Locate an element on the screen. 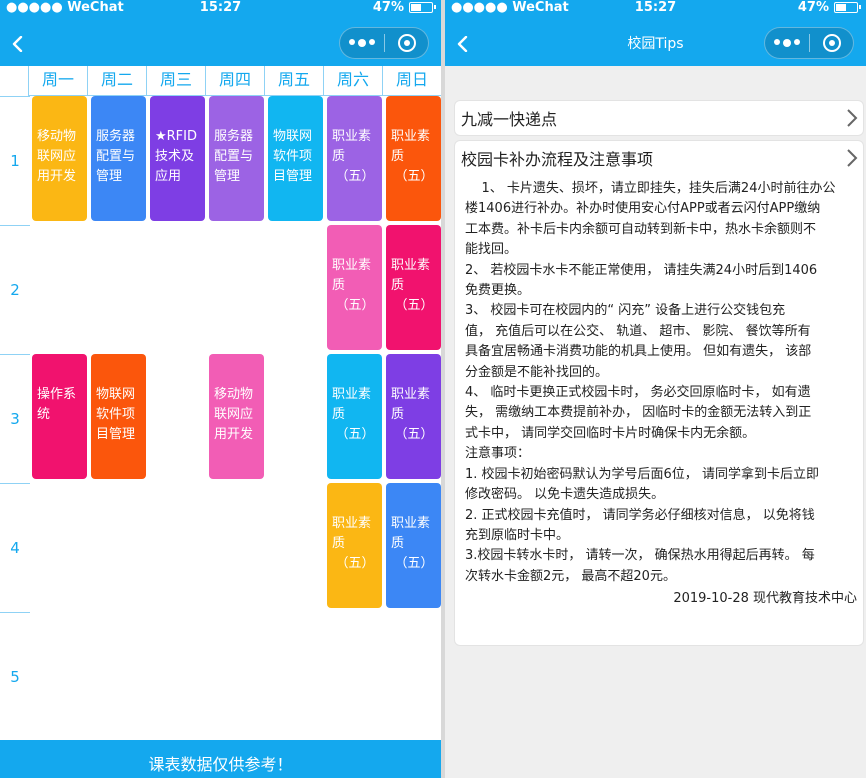 This screenshot has width=866, height=778. tip-card-express: 九减一快递点 is located at coordinates (659, 118).